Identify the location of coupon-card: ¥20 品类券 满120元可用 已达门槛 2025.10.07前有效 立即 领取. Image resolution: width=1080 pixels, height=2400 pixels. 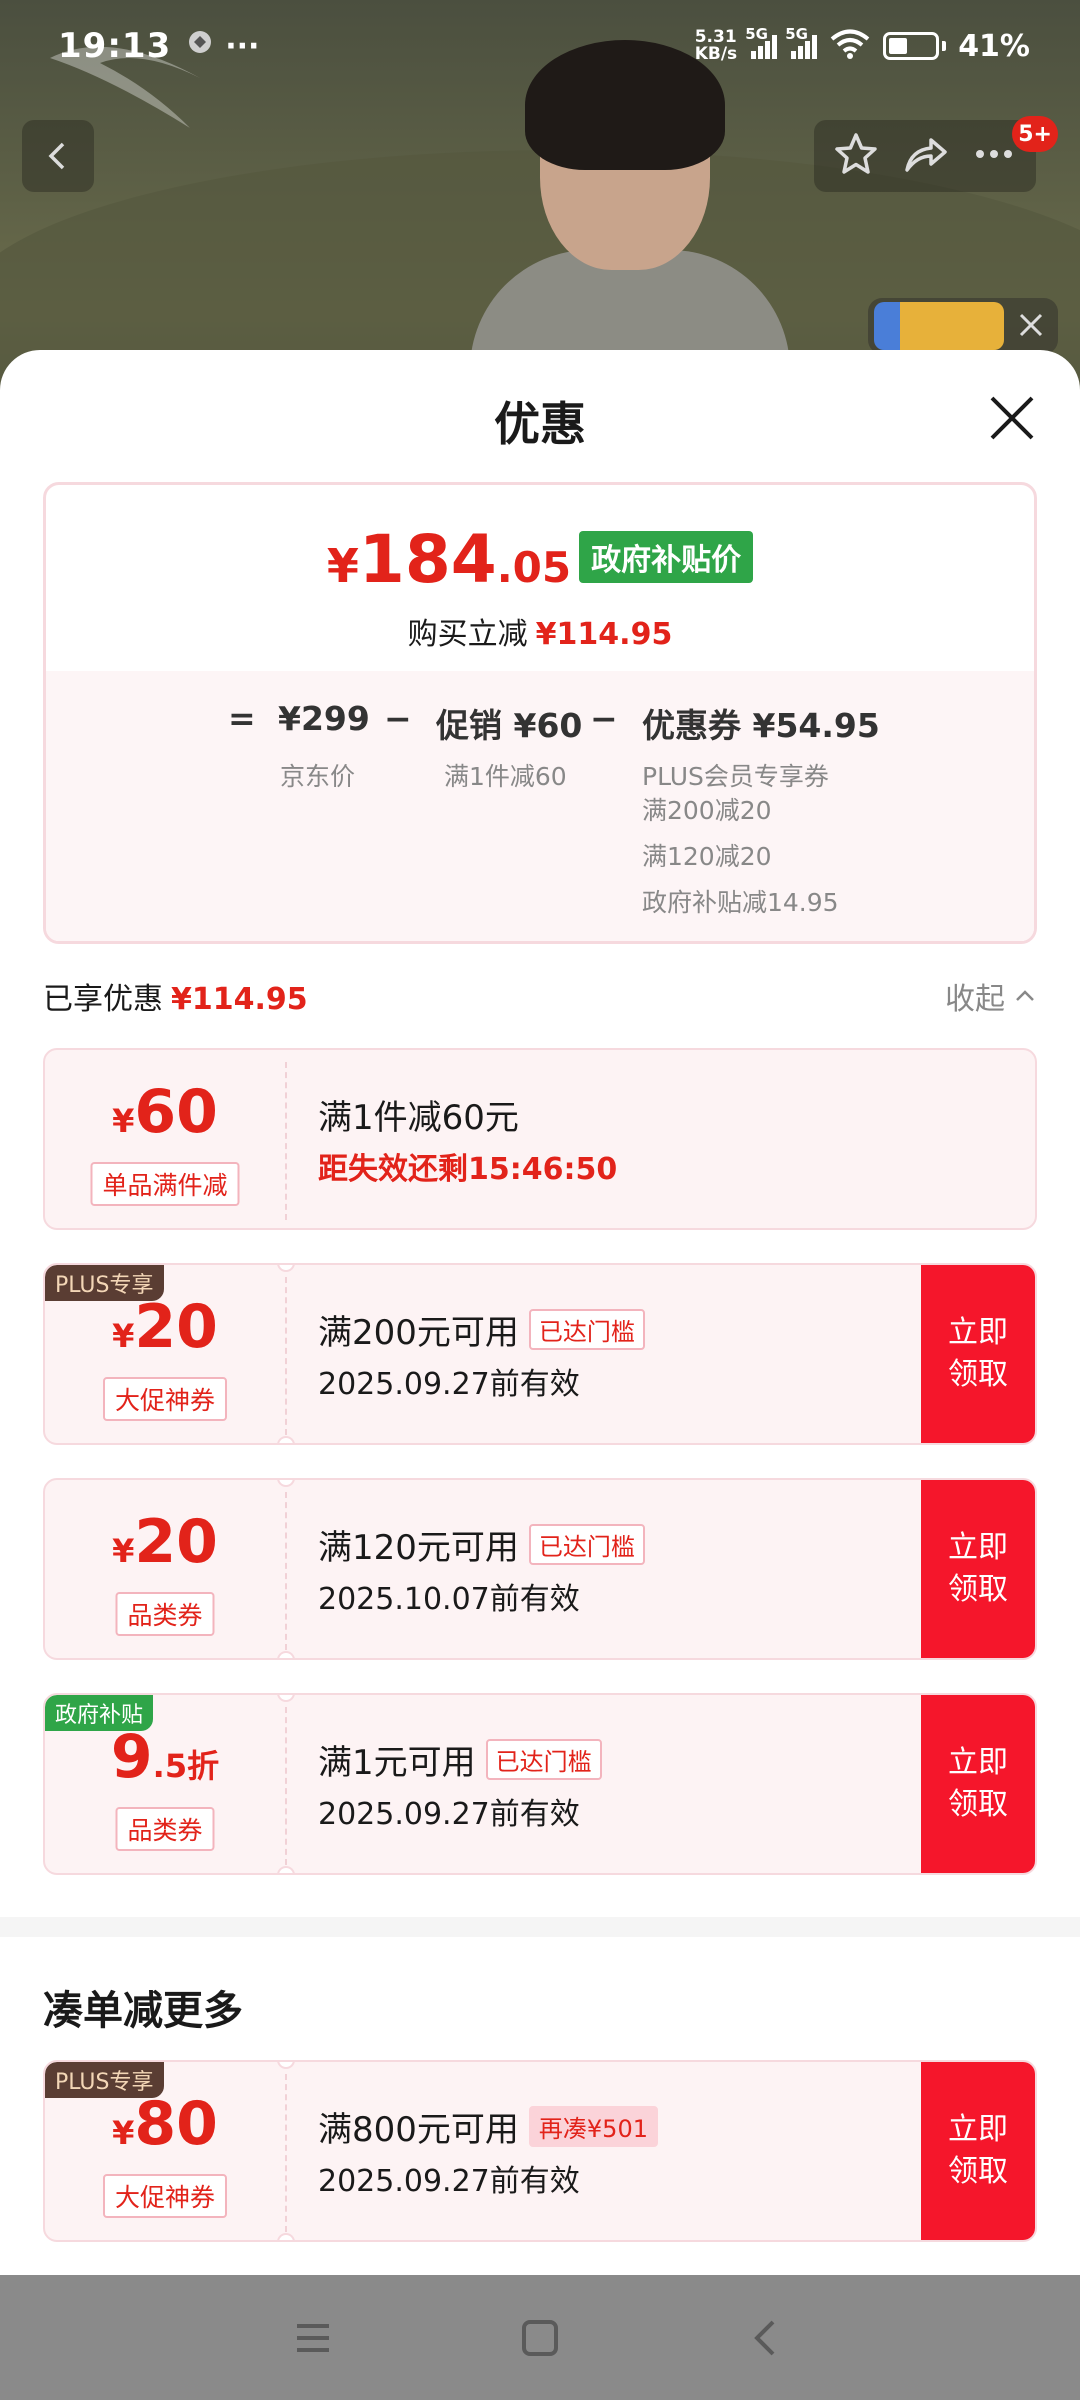
(540, 1569).